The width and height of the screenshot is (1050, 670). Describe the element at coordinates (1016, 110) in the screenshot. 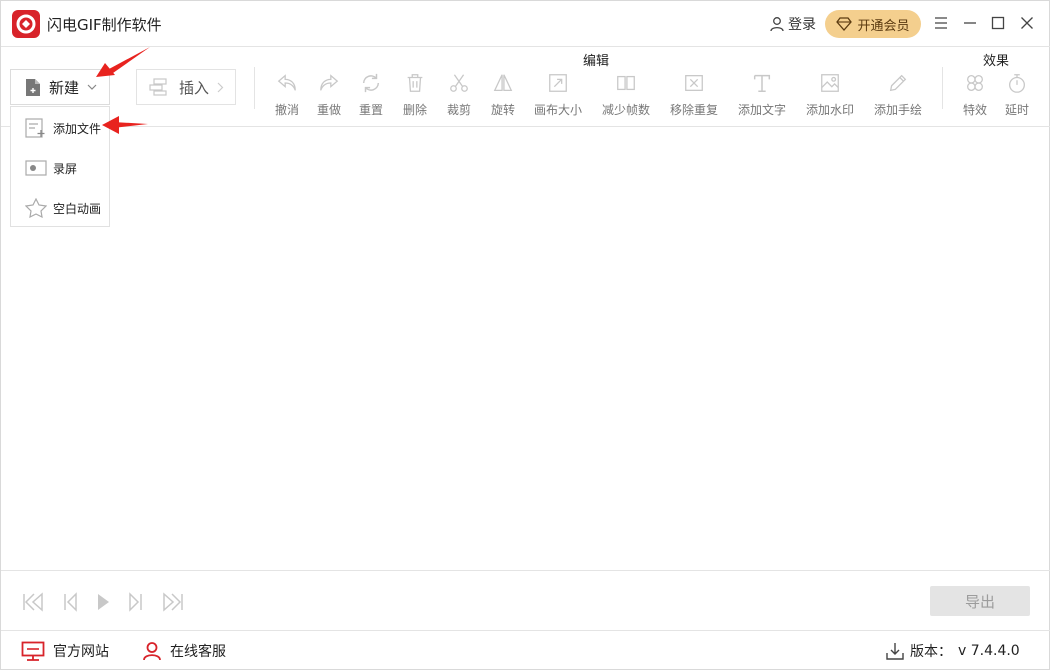

I see `tool-label: 延时` at that location.